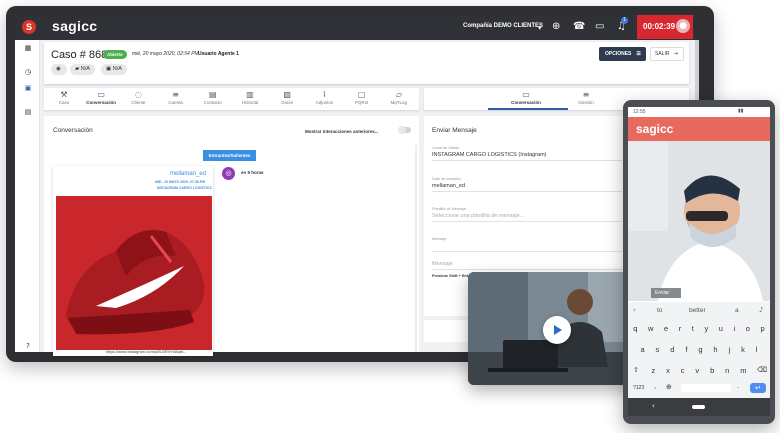  Describe the element at coordinates (730, 349) in the screenshot. I see `key-j: j` at that location.